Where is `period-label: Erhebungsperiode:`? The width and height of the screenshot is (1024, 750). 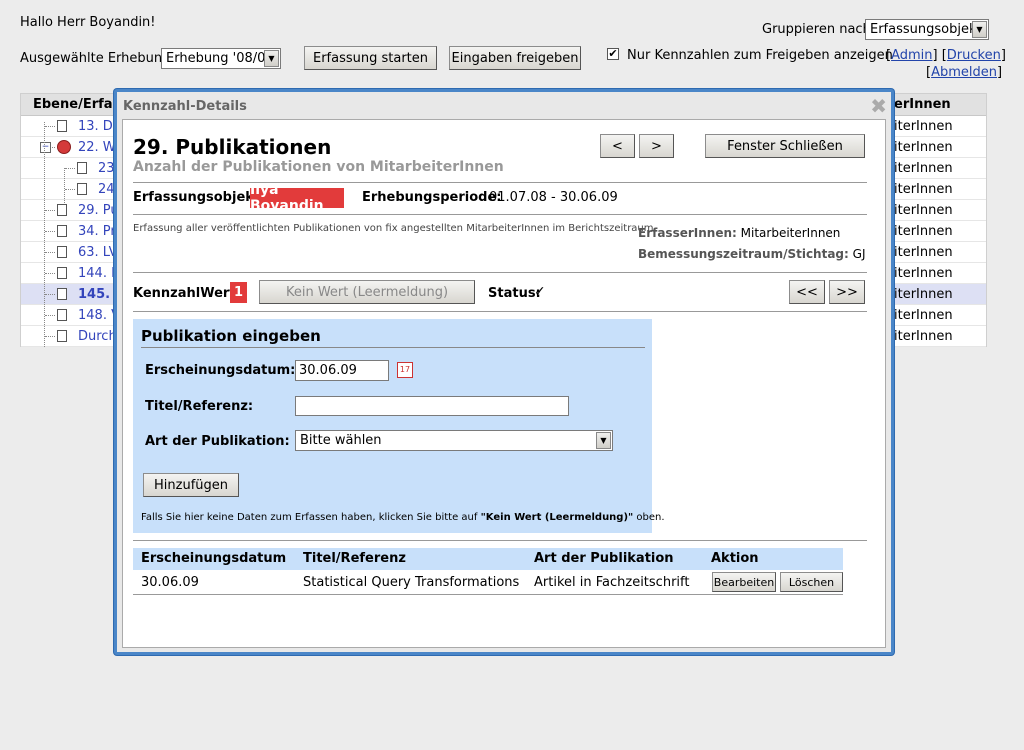
period-label: Erhebungsperiode: is located at coordinates (432, 197).